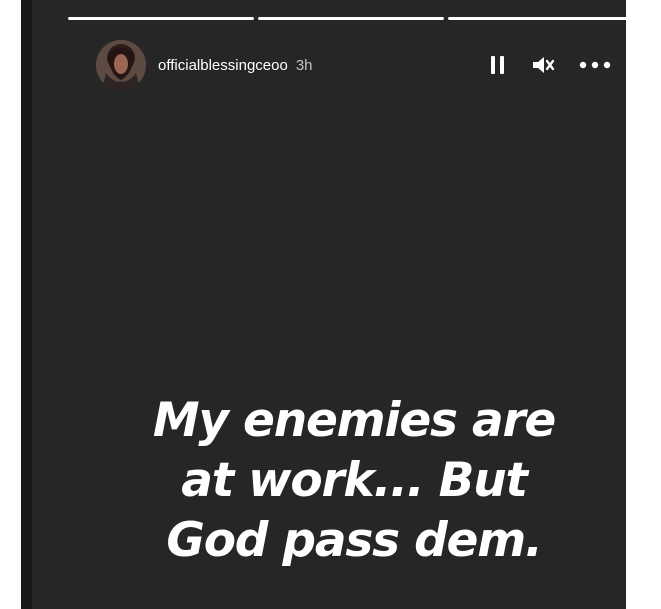  I want to click on story-controls, so click(561, 65).